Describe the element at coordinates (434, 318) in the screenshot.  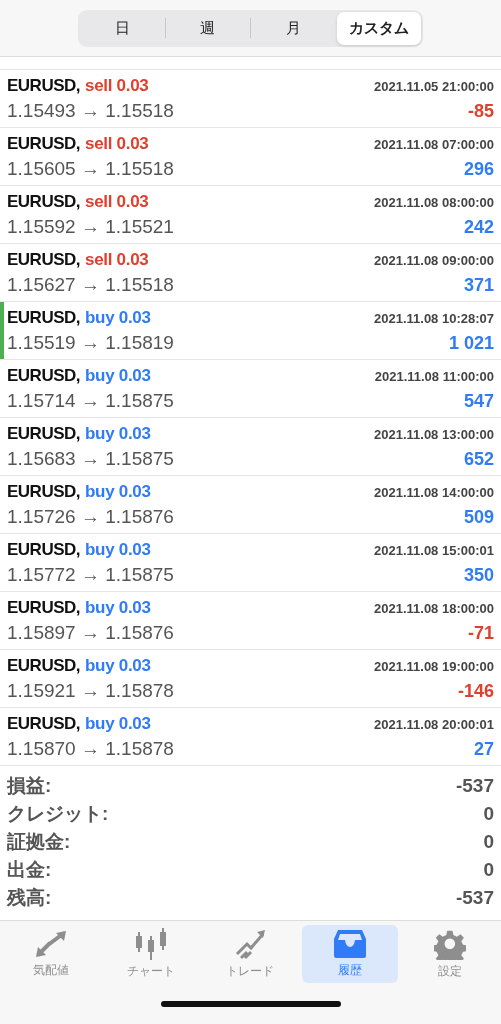
I see `deal-time: 2021.11.08 10:28:07` at that location.